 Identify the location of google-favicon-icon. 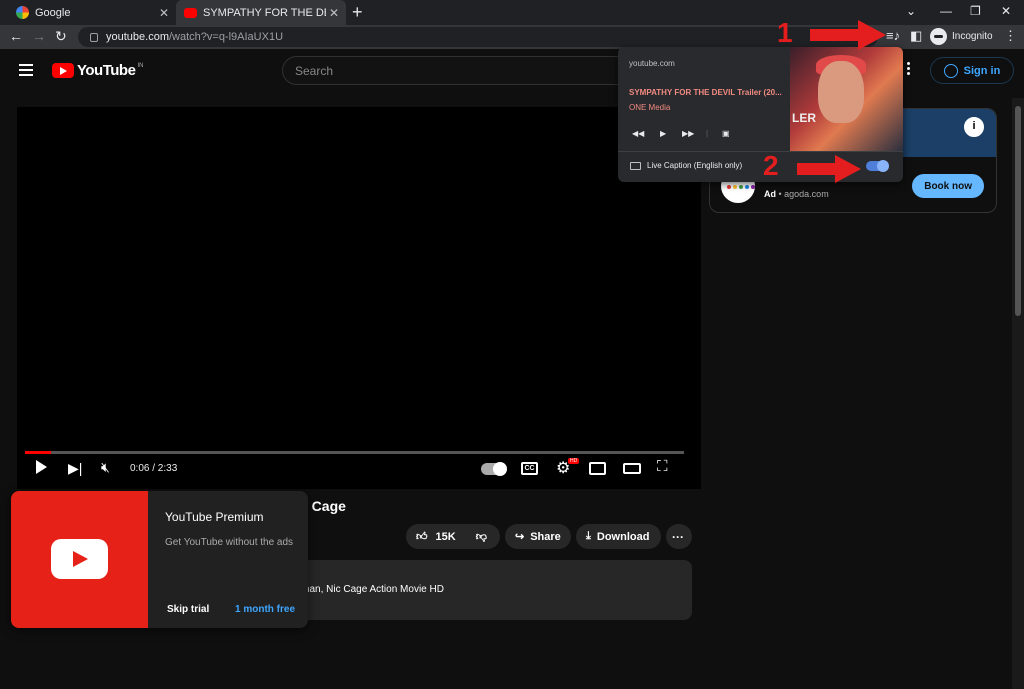
(22, 12).